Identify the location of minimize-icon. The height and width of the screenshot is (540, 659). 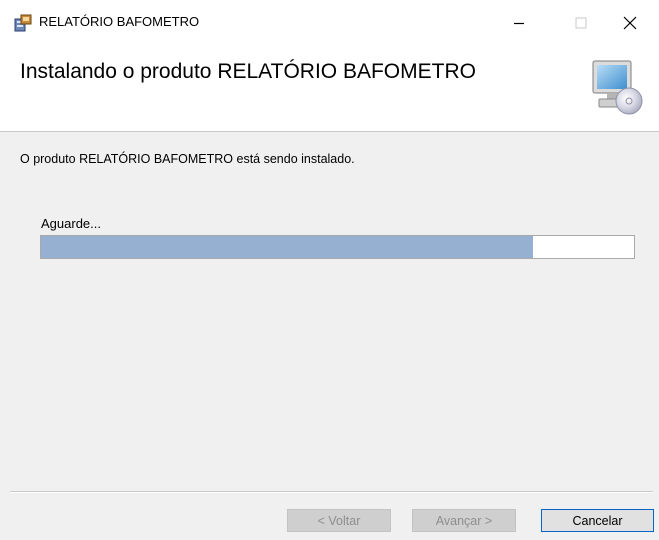
(519, 23).